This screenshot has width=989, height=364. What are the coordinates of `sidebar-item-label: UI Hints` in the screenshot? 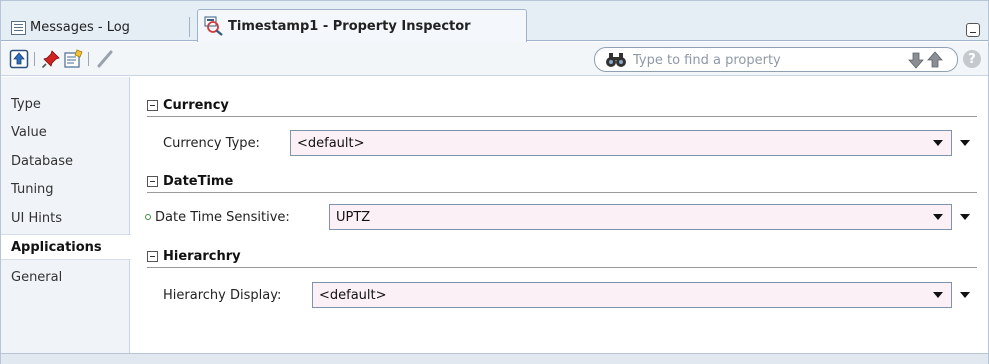 It's located at (36, 218).